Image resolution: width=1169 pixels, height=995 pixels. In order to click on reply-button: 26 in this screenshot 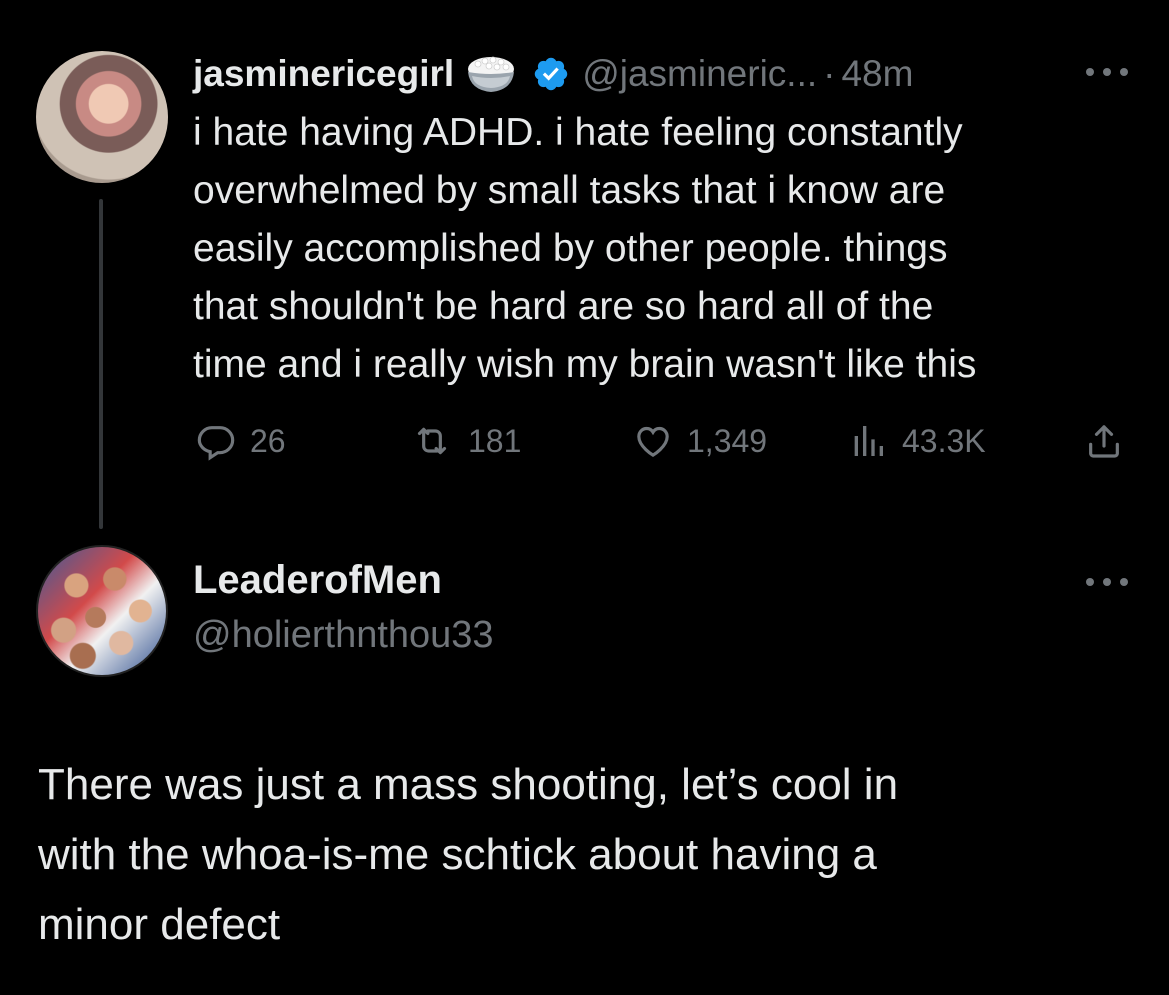, I will do `click(241, 441)`.